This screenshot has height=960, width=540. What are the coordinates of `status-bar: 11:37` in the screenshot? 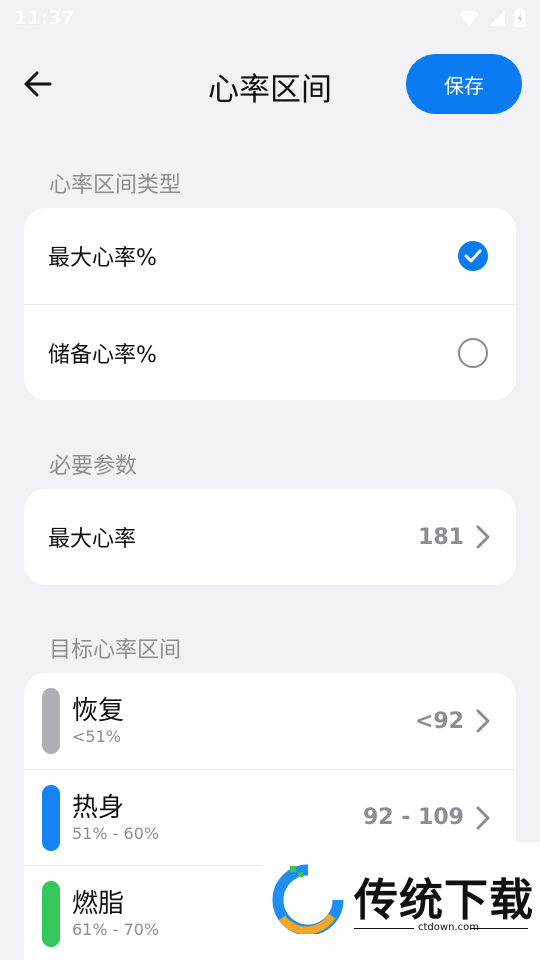 It's located at (270, 18).